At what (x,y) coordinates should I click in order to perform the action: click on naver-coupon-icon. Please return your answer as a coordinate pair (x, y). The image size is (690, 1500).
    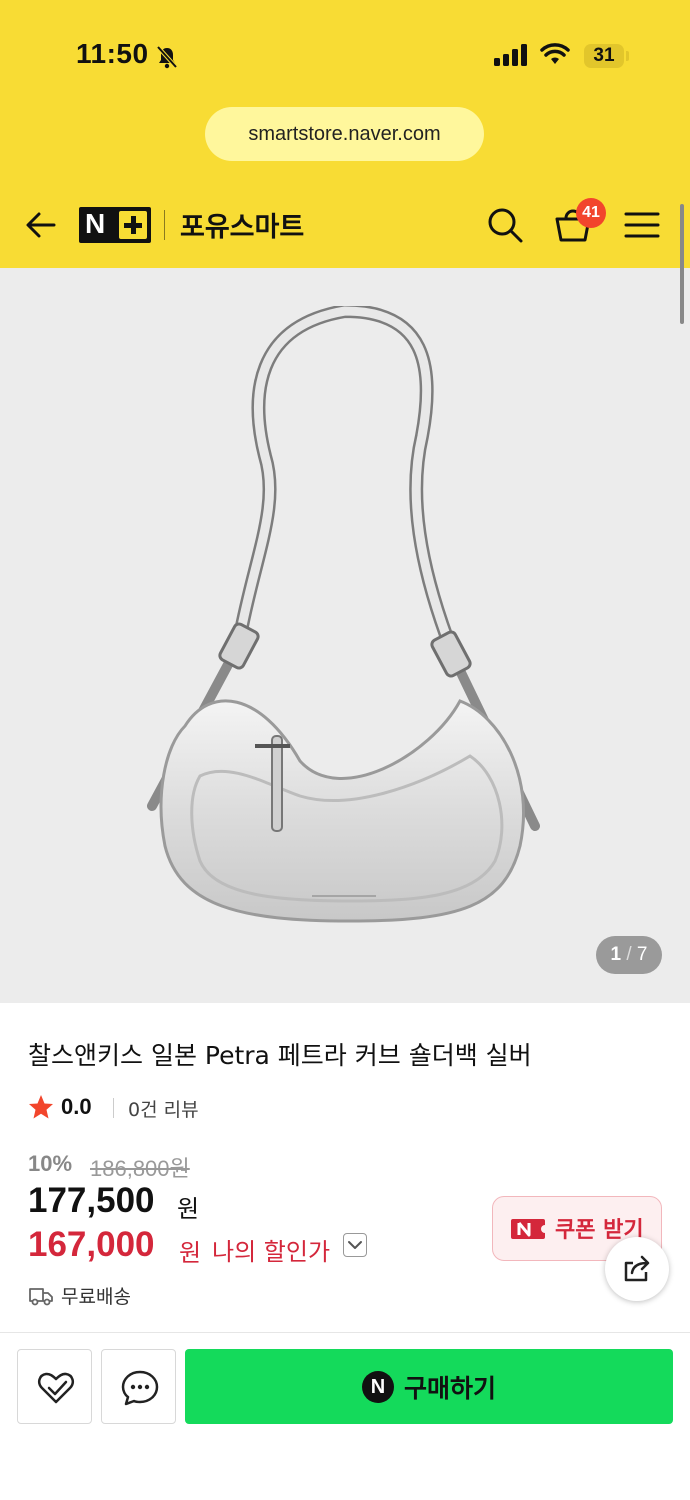
    Looking at the image, I should click on (530, 1231).